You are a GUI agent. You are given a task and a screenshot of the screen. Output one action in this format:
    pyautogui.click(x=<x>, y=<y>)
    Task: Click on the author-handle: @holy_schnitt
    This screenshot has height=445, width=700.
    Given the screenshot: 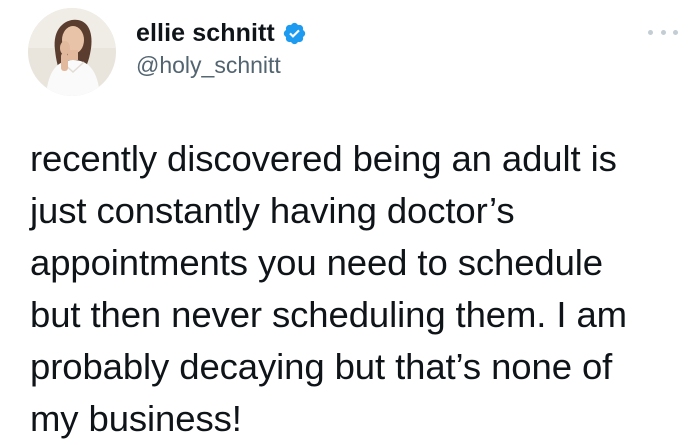 What is the action you would take?
    pyautogui.click(x=208, y=65)
    